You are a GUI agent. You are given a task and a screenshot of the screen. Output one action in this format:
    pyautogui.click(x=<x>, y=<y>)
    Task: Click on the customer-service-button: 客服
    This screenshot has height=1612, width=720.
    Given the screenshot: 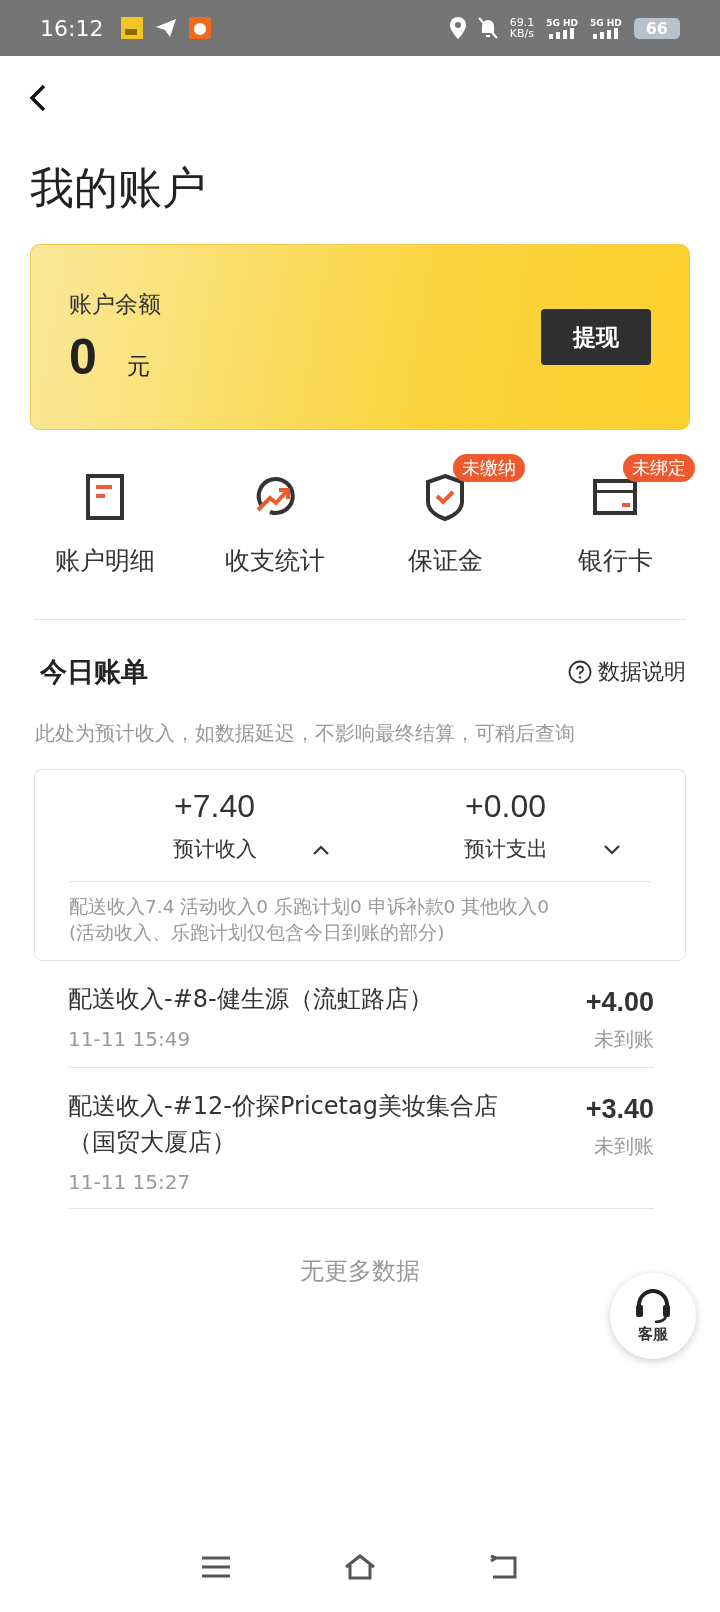 What is the action you would take?
    pyautogui.click(x=653, y=1316)
    